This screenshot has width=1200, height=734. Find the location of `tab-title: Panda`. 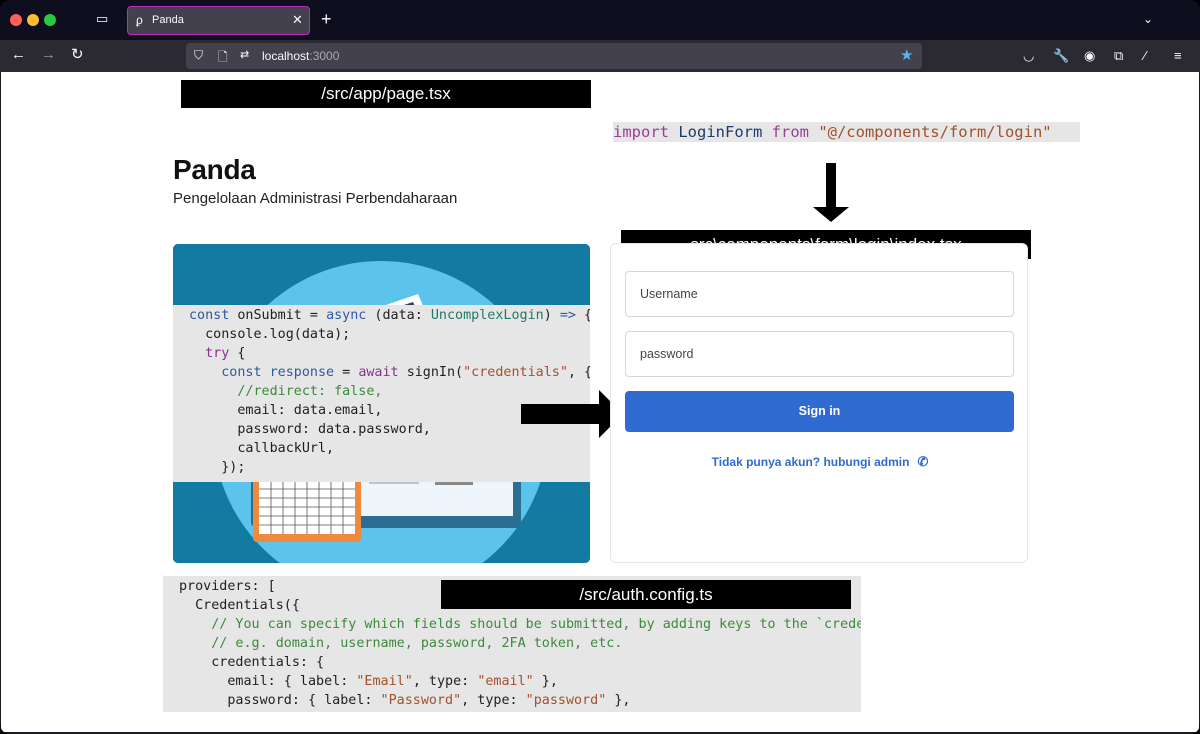

tab-title: Panda is located at coordinates (168, 20).